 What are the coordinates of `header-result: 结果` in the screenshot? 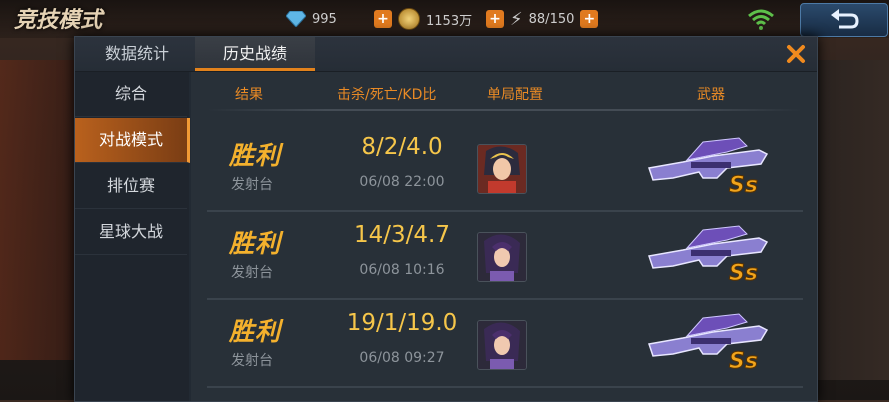 It's located at (249, 95).